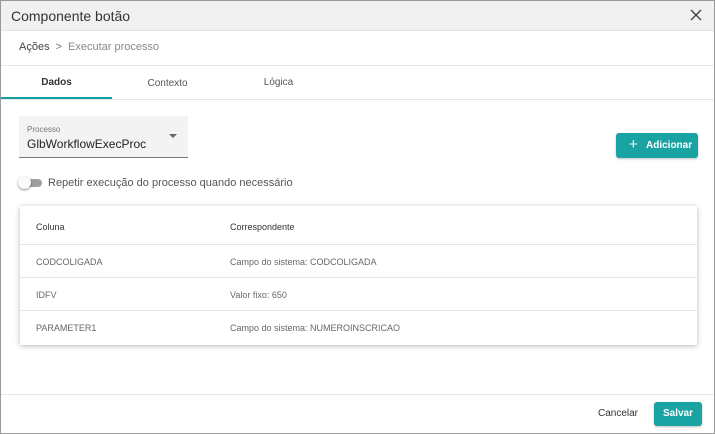 This screenshot has height=434, width=715. Describe the element at coordinates (71, 16) in the screenshot. I see `dialog-title: Componente botão` at that location.